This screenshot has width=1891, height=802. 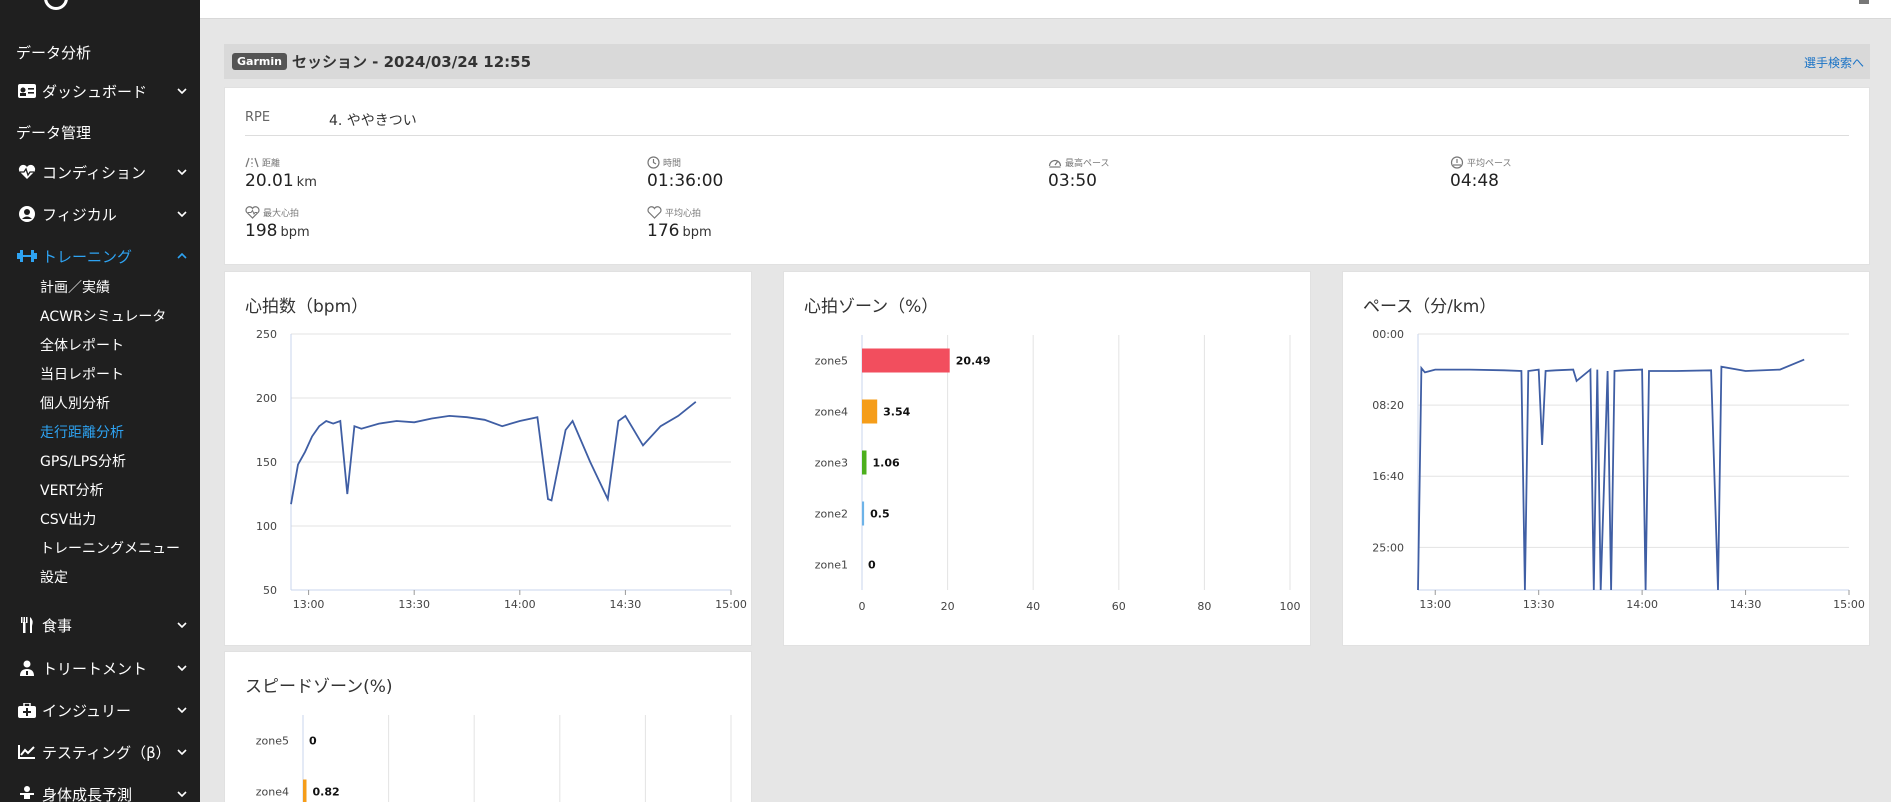 I want to click on sidebar-subitem: 走行距離分析, so click(x=82, y=432).